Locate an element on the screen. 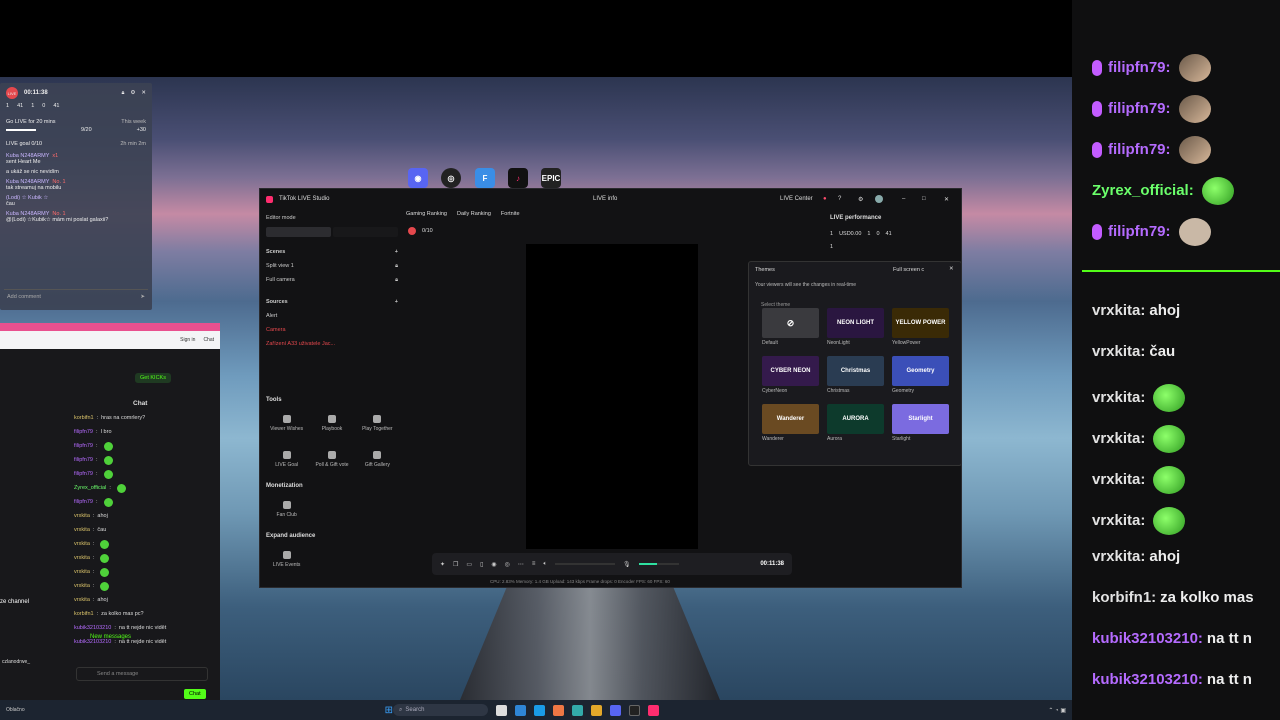  discord-icon: ◉ is located at coordinates (418, 178).